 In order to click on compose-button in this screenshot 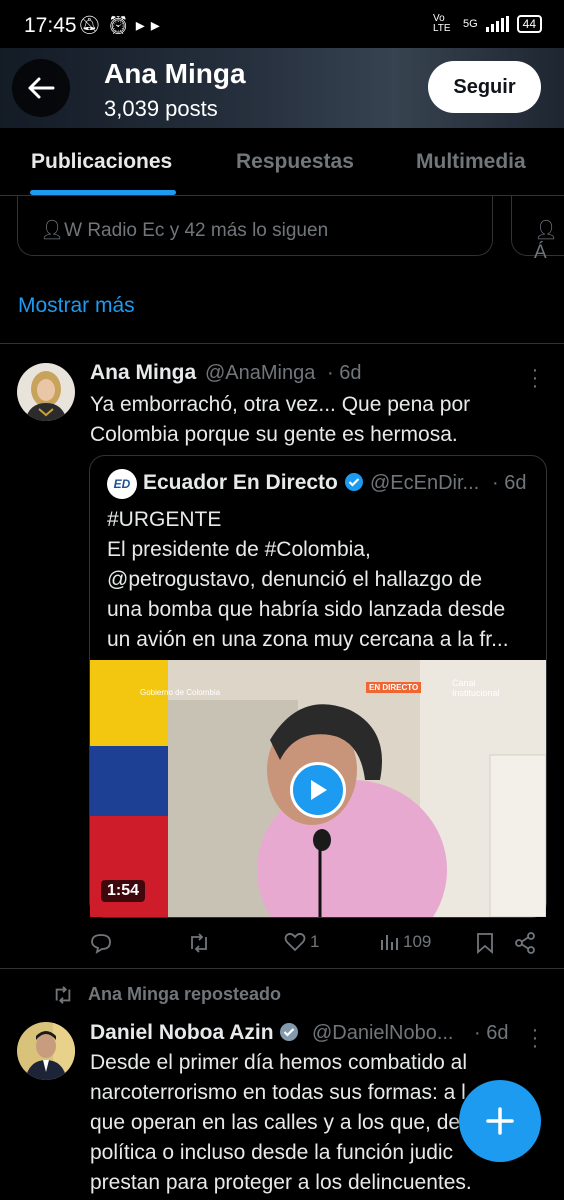, I will do `click(500, 1121)`.